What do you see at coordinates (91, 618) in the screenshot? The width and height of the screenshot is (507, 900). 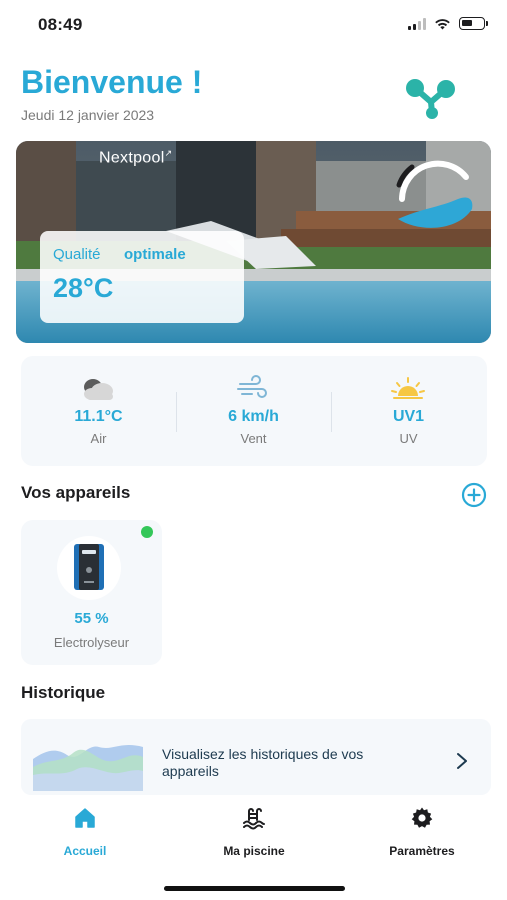 I see `device-value: 55 %` at bounding box center [91, 618].